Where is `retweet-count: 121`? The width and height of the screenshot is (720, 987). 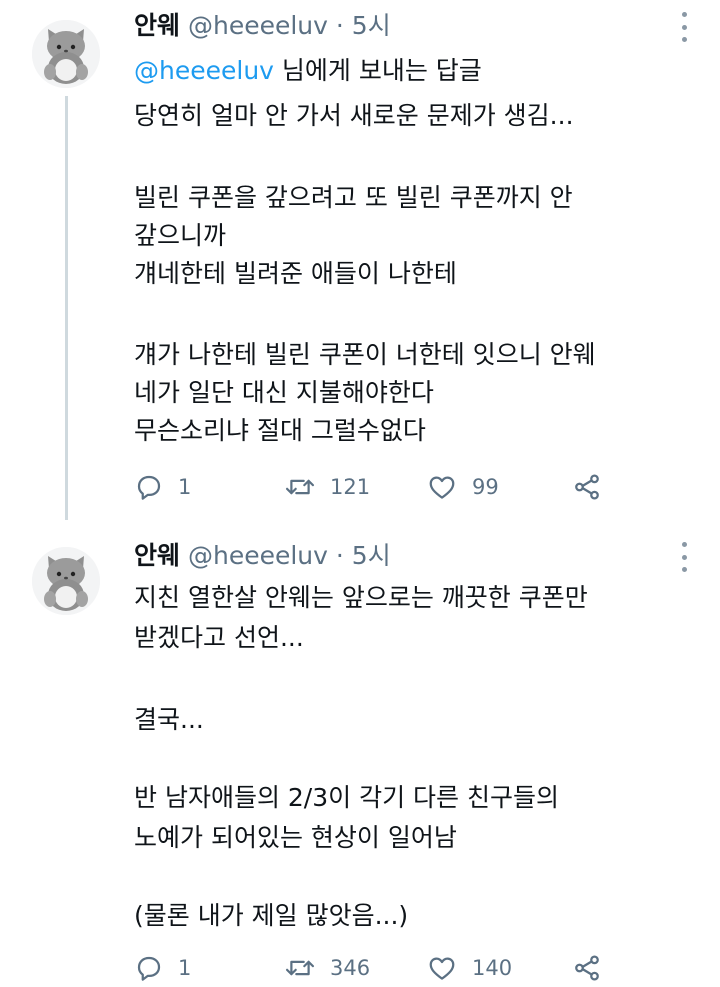 retweet-count: 121 is located at coordinates (350, 487).